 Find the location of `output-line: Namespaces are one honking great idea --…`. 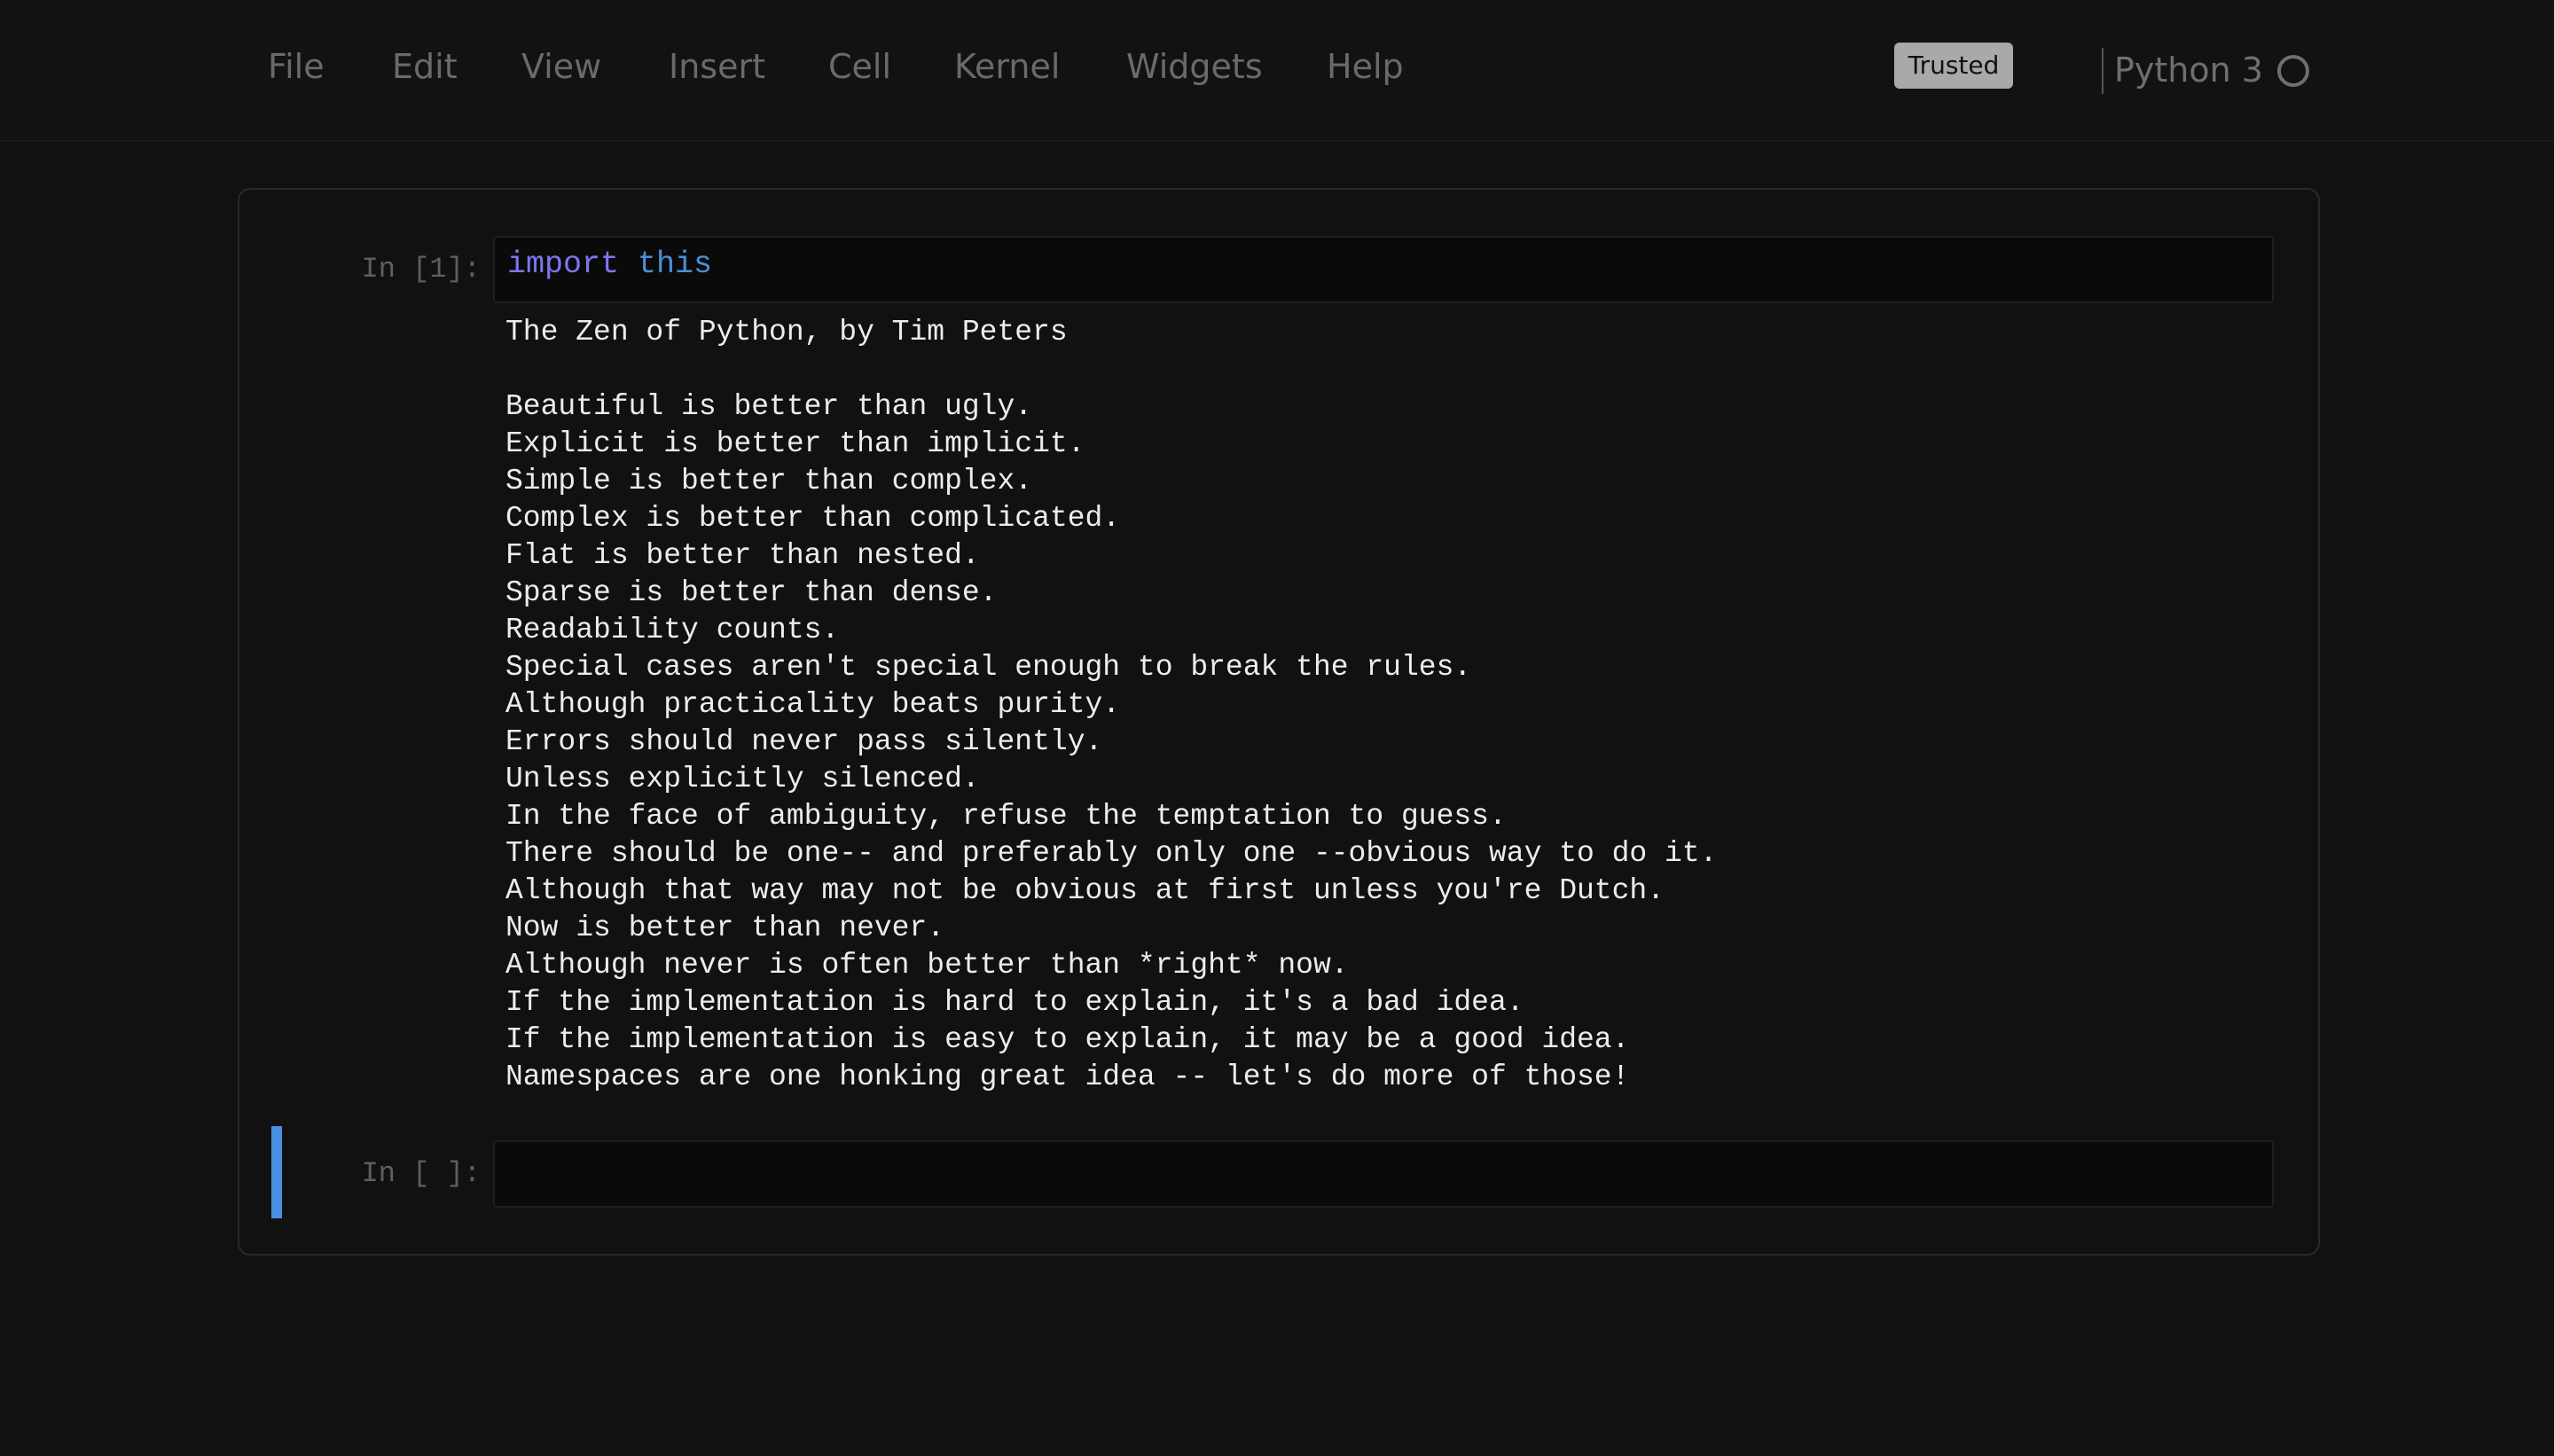

output-line: Namespaces are one honking great idea --… is located at coordinates (1067, 1077).